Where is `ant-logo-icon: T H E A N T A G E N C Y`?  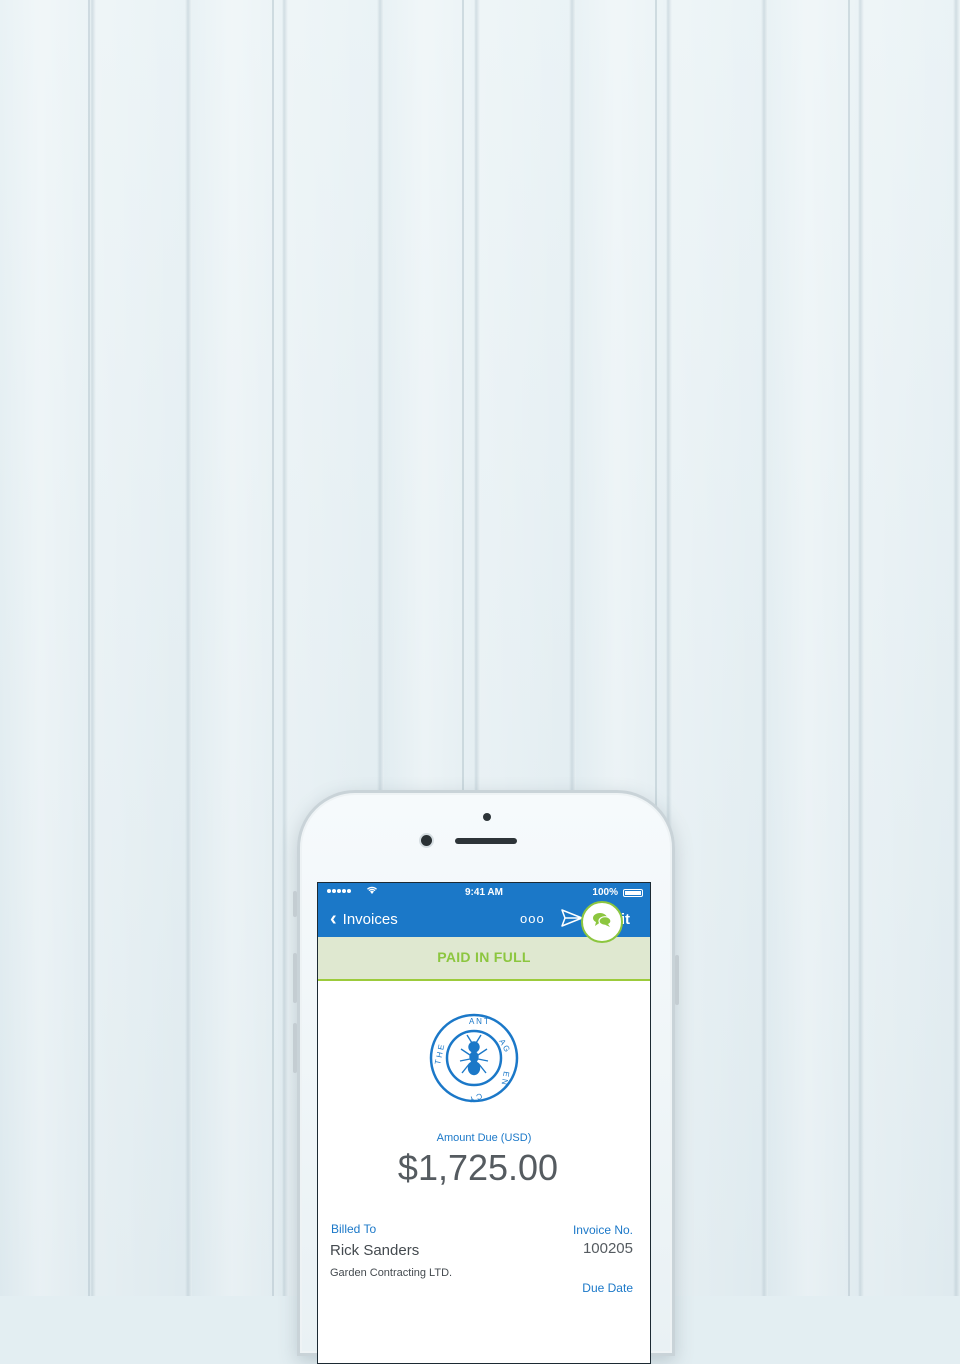
ant-logo-icon: T H E A N T A G E N C Y is located at coordinates (474, 1058).